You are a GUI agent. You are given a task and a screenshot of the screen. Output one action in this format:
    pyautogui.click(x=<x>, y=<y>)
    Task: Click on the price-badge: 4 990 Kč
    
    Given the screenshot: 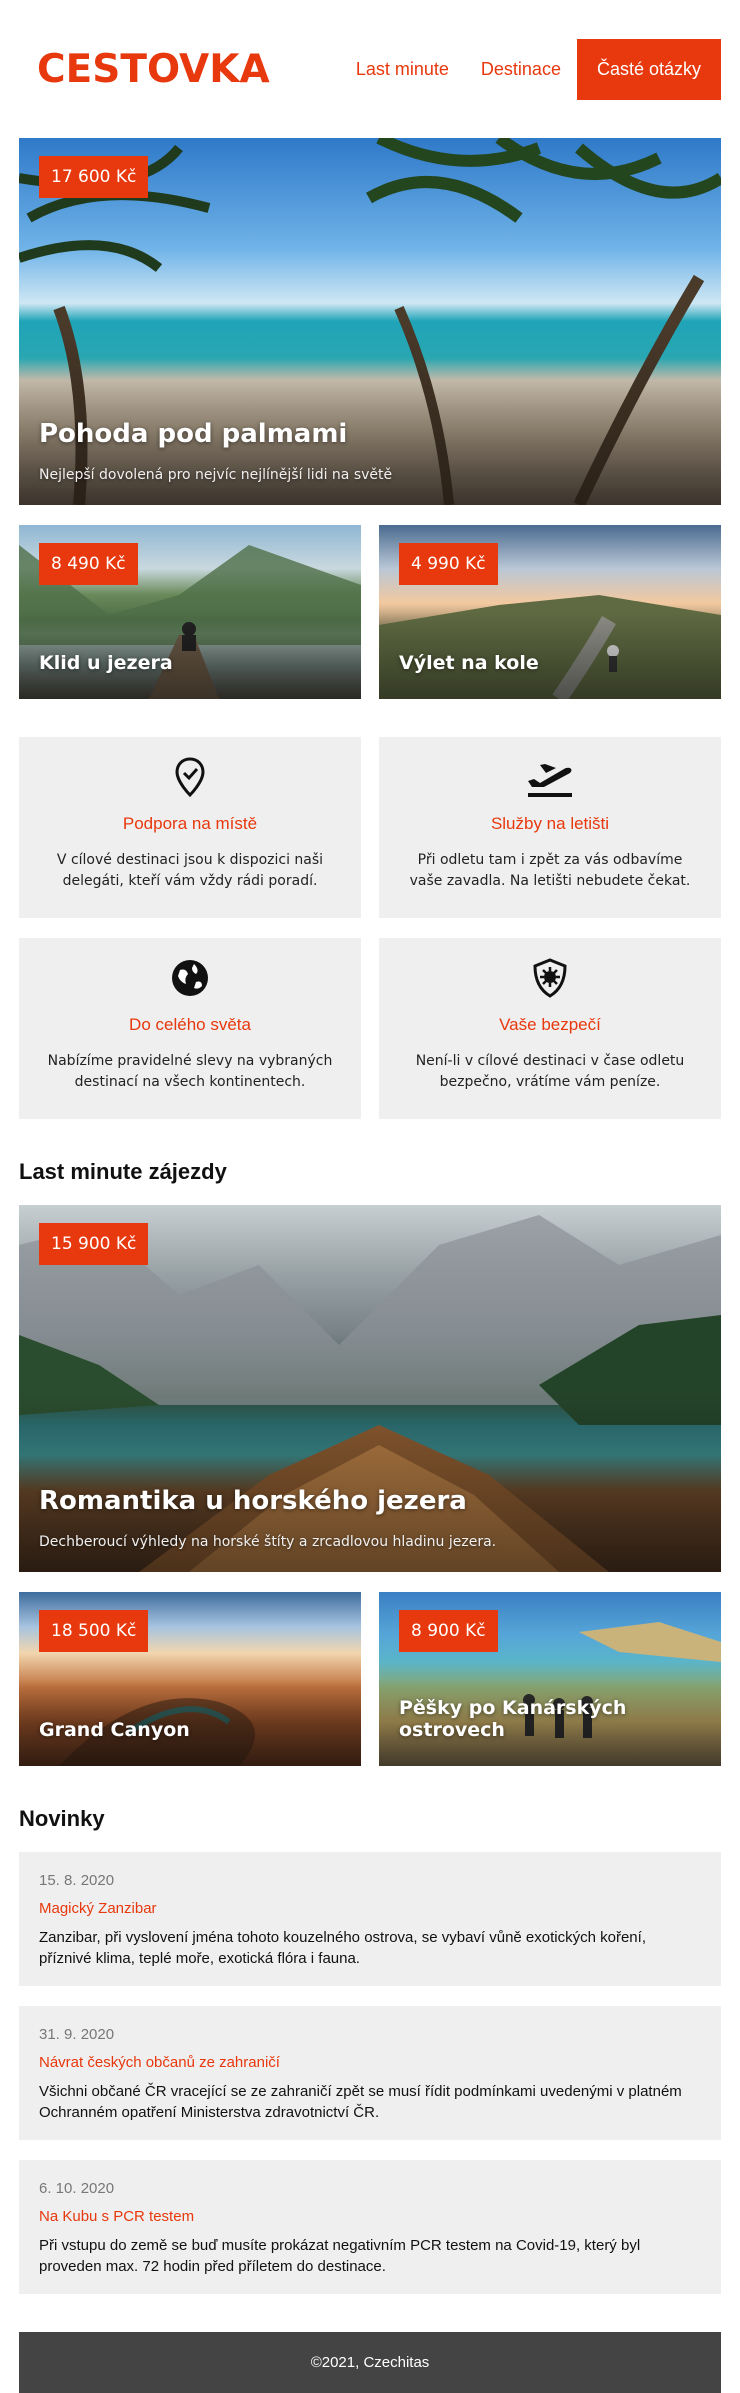 What is the action you would take?
    pyautogui.click(x=448, y=564)
    